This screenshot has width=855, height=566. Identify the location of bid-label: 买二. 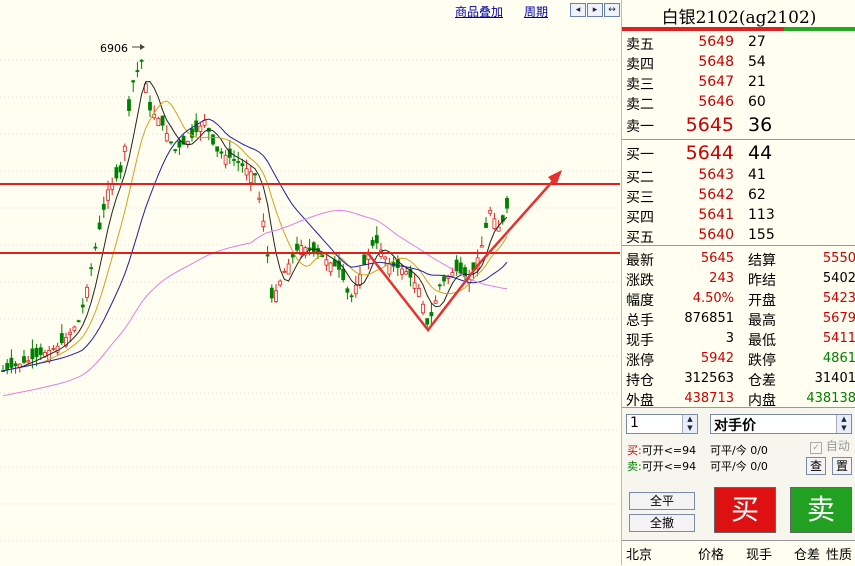
(640, 178).